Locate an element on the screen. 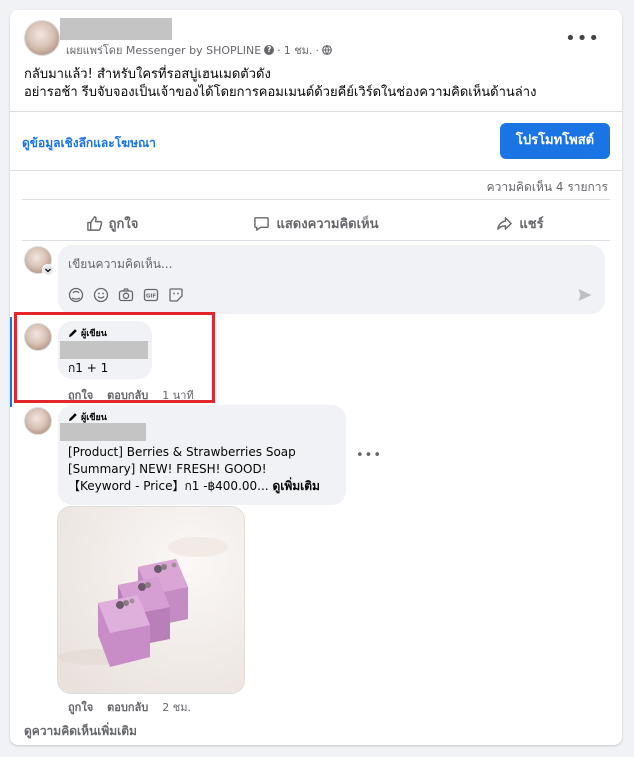  share-label: แชร์ is located at coordinates (531, 224).